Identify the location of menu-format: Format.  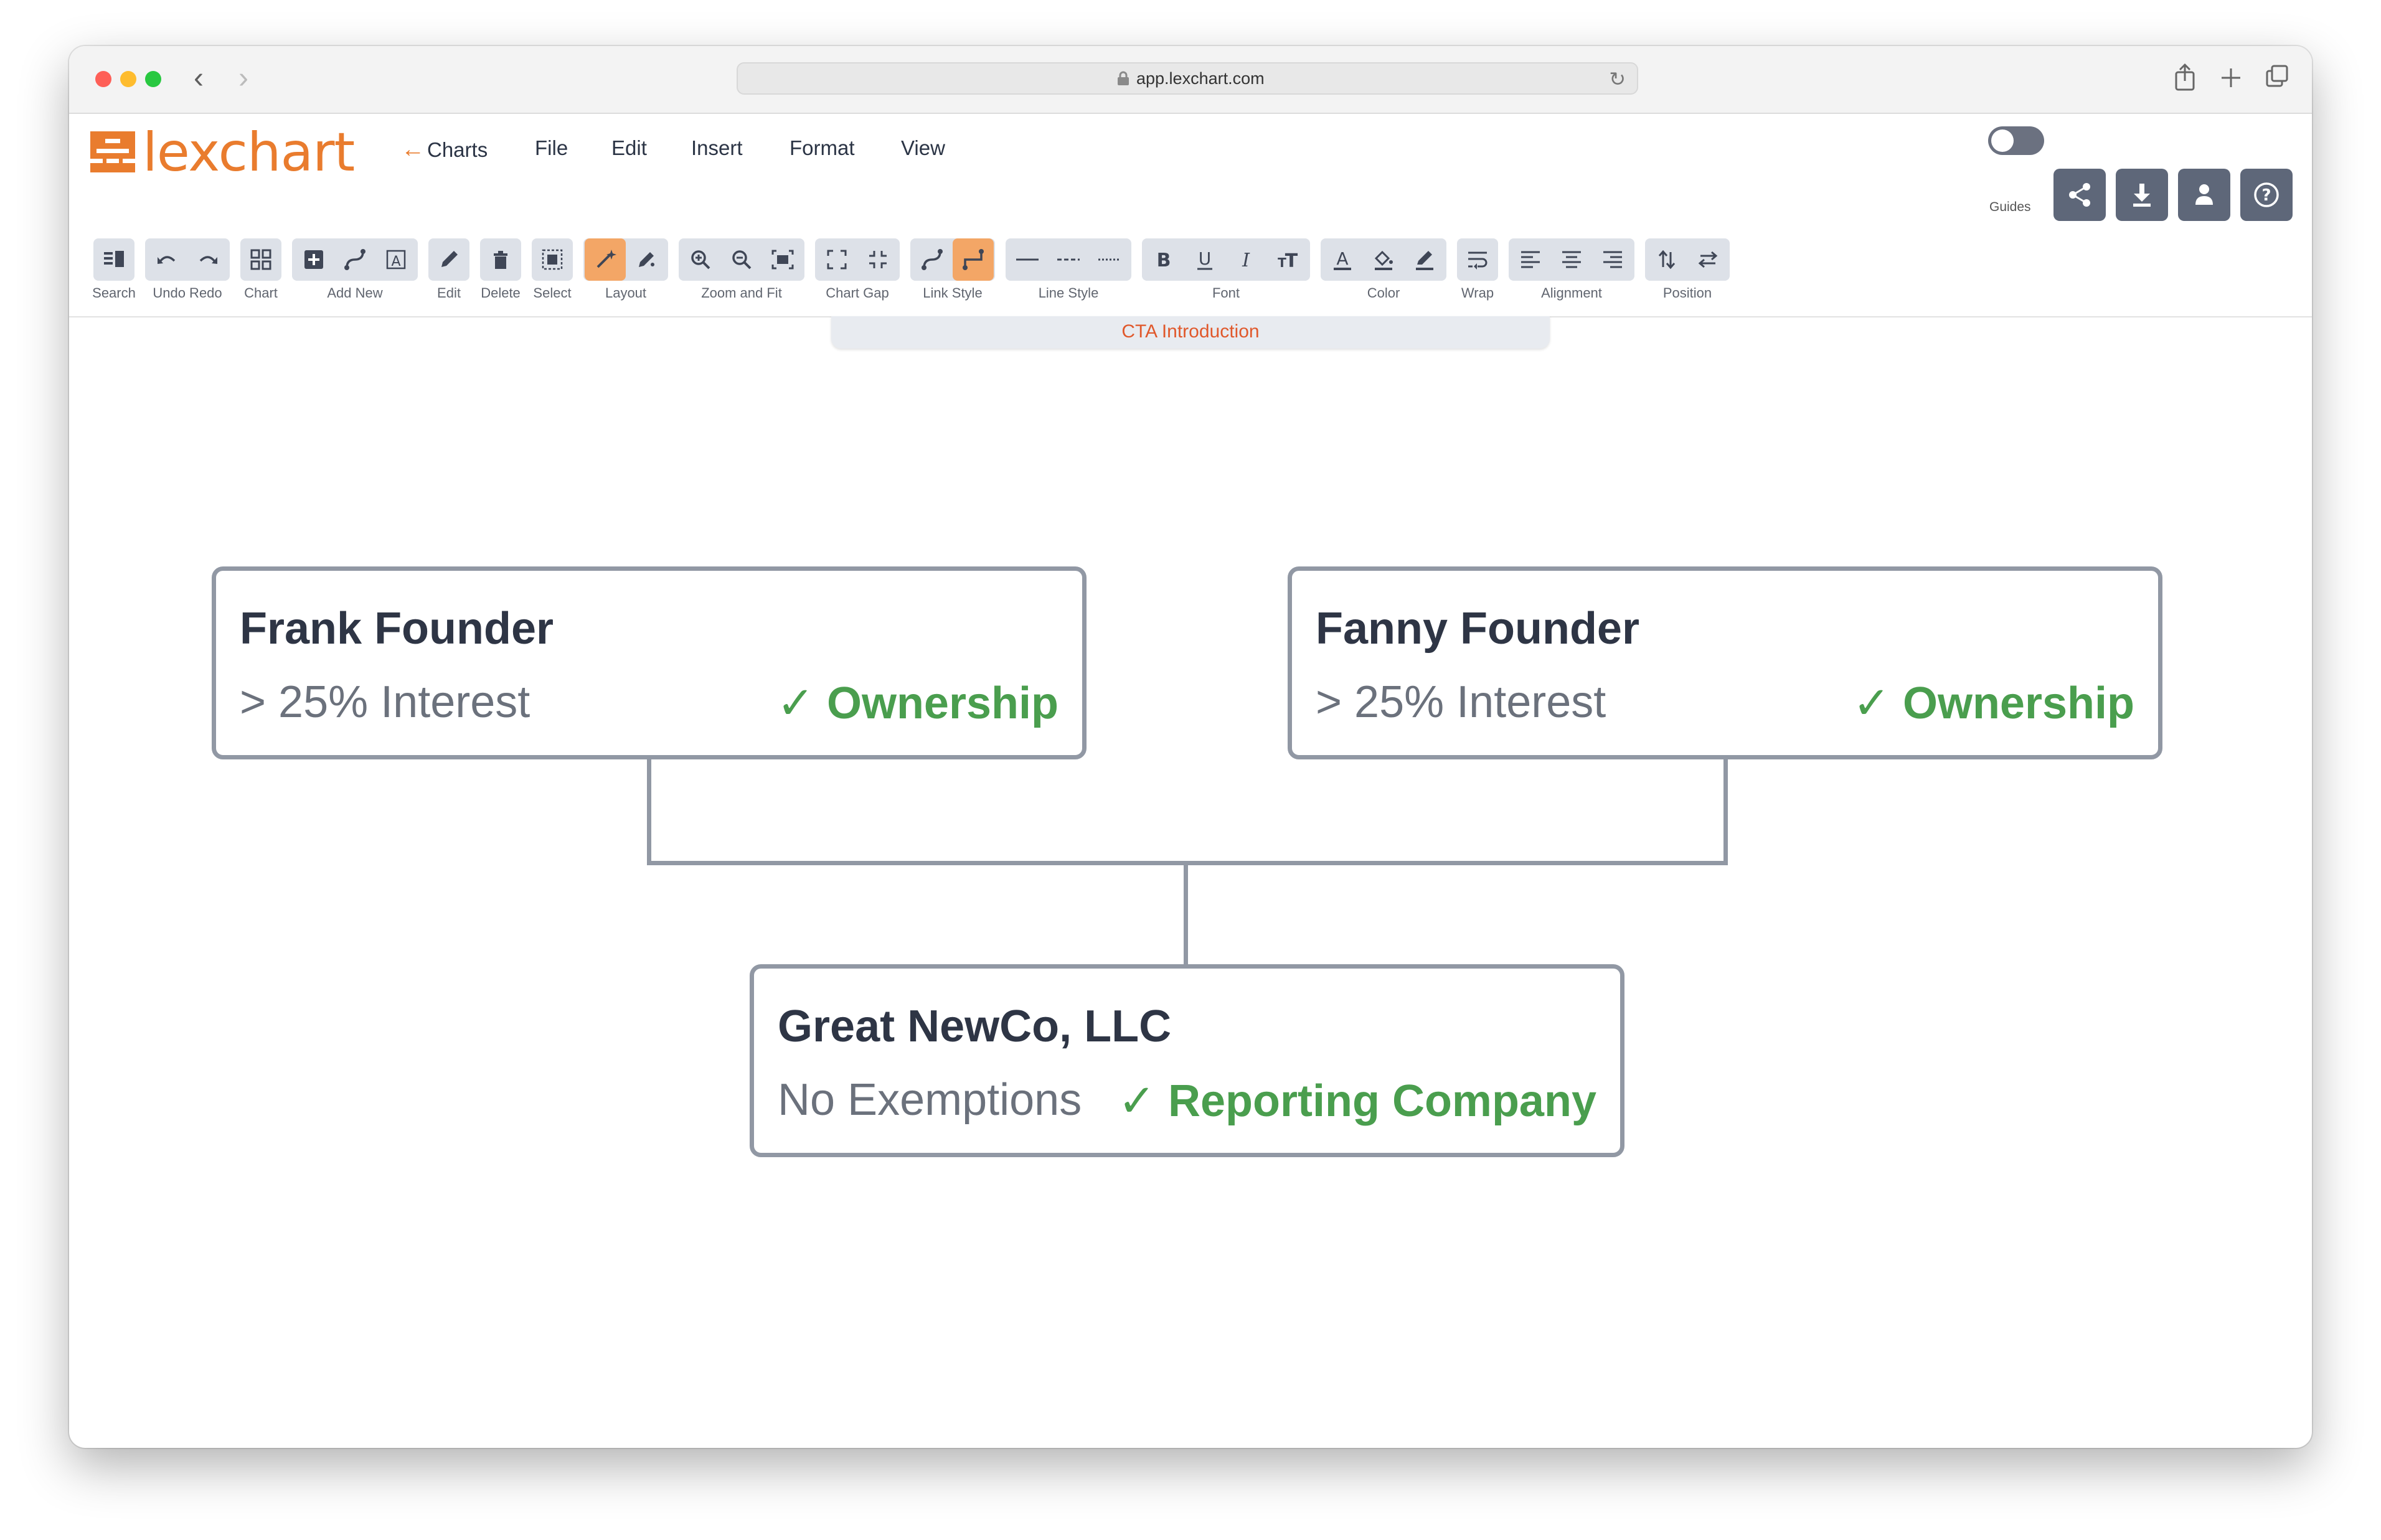
(822, 148).